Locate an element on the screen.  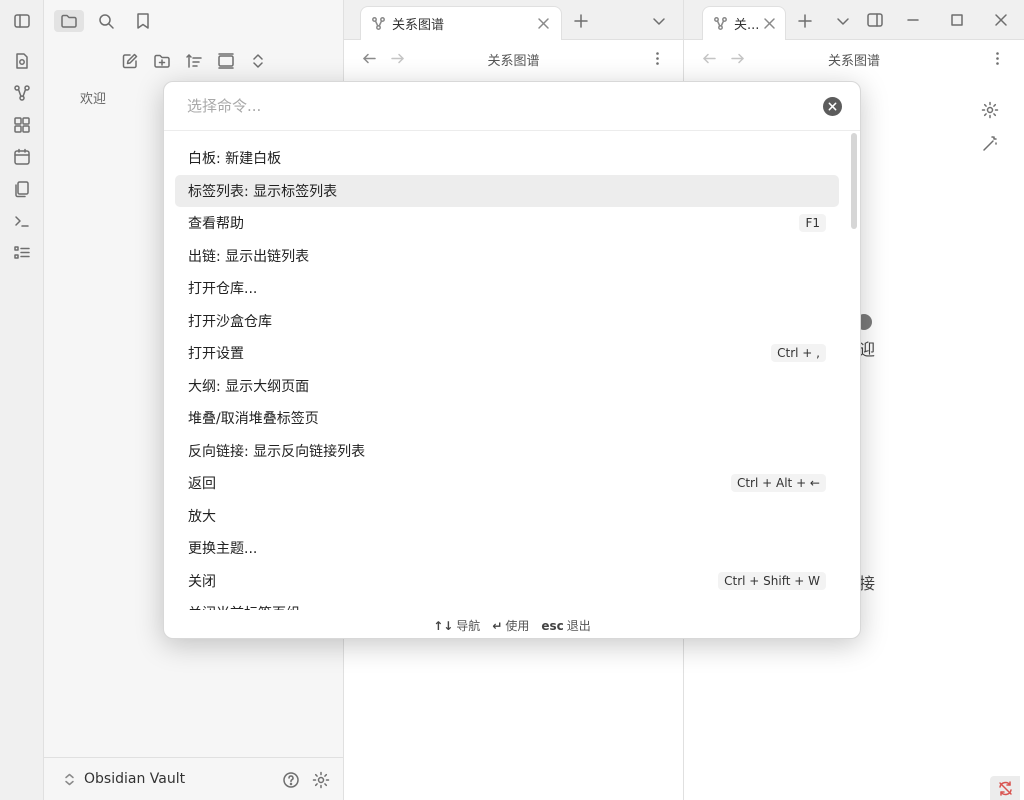
animate-wand-icon is located at coordinates (990, 144).